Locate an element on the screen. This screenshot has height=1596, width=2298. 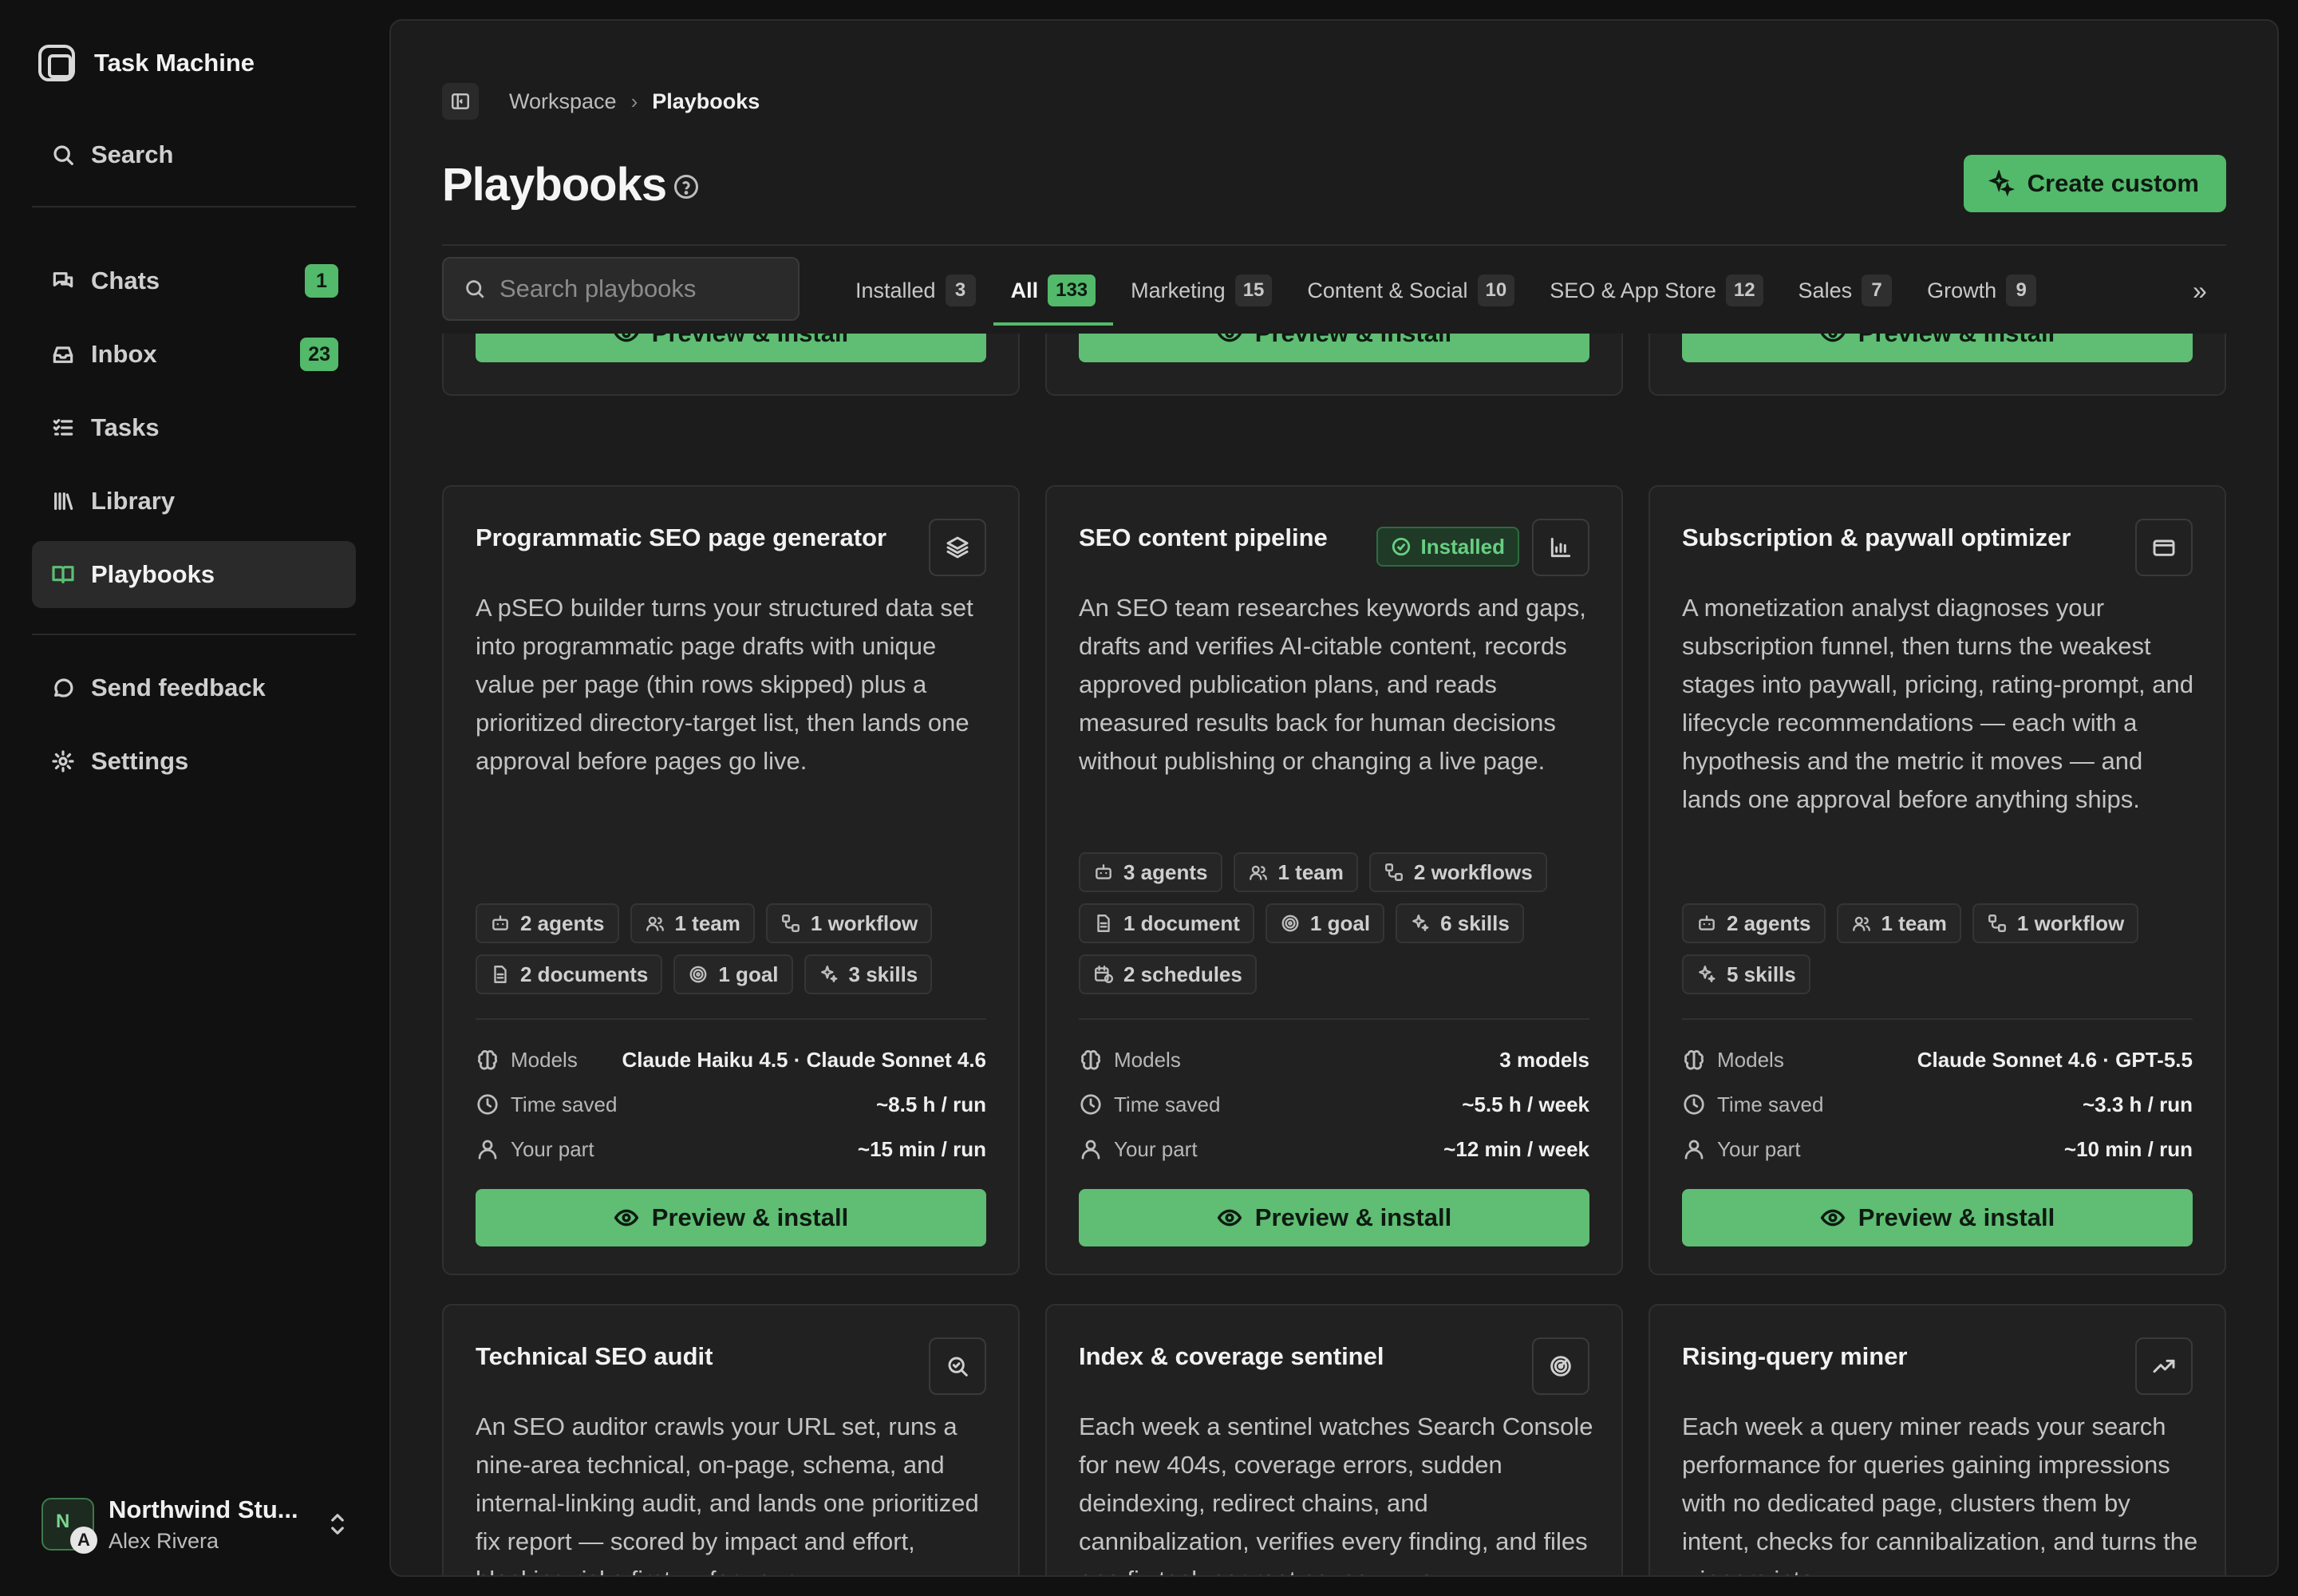
breadcrumb-workspace: Workspace is located at coordinates (563, 101).